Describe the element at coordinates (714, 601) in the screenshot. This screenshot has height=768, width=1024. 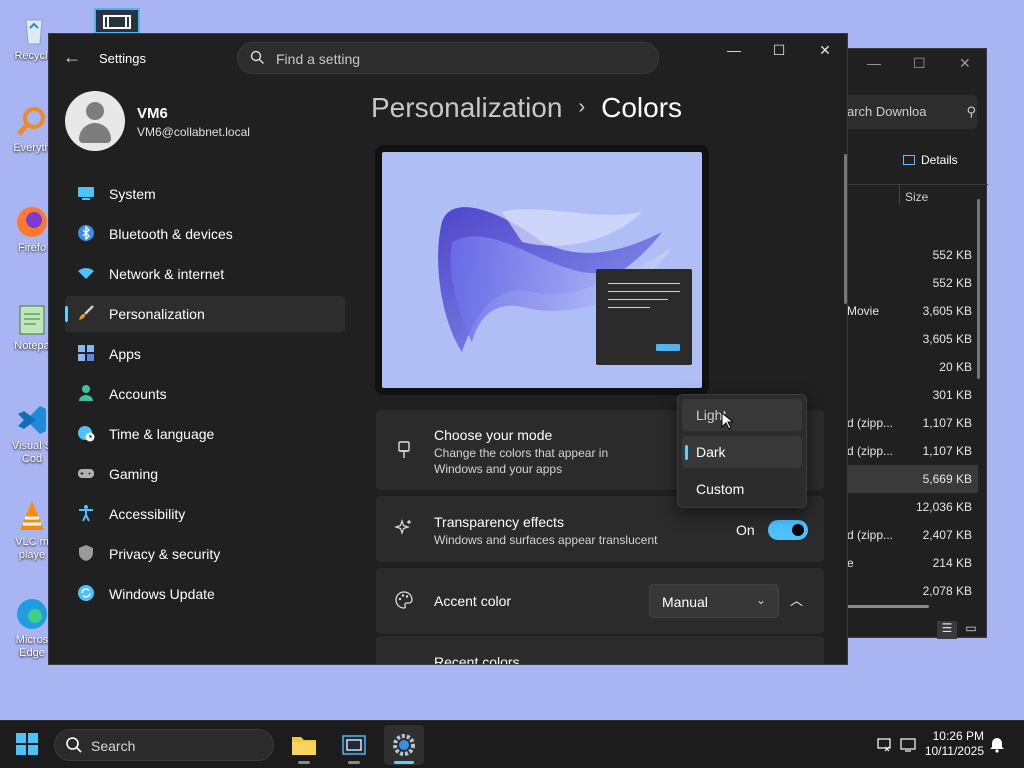
I see `accent-color-select: Manual ⌄` at that location.